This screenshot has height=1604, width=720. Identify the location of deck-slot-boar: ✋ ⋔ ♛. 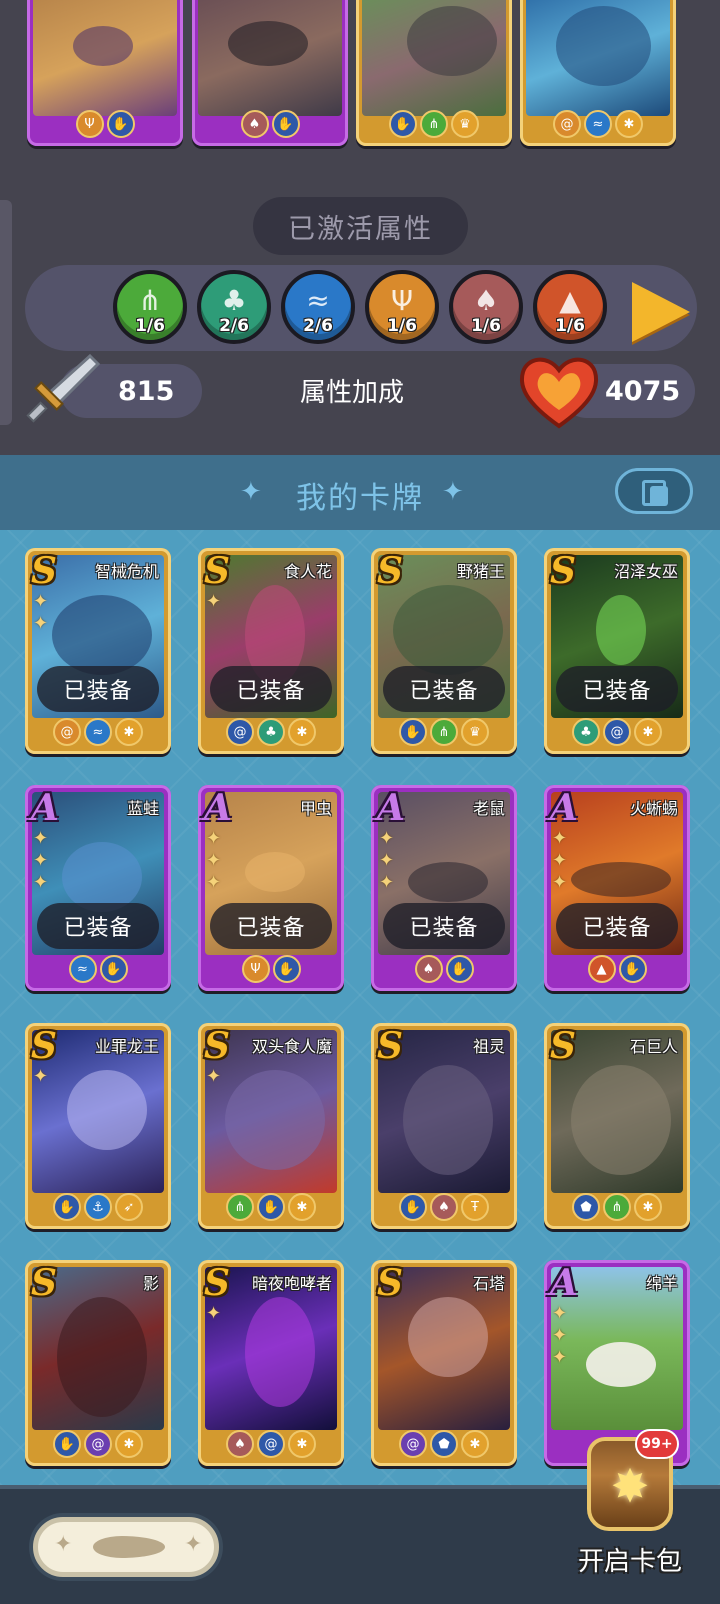
(434, 73).